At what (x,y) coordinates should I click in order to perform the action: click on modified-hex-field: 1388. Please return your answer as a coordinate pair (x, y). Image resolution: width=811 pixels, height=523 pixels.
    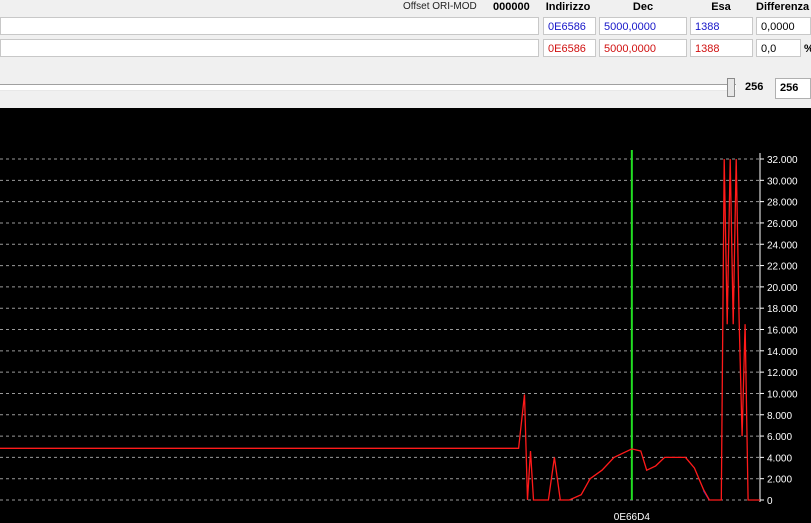
    Looking at the image, I should click on (721, 48).